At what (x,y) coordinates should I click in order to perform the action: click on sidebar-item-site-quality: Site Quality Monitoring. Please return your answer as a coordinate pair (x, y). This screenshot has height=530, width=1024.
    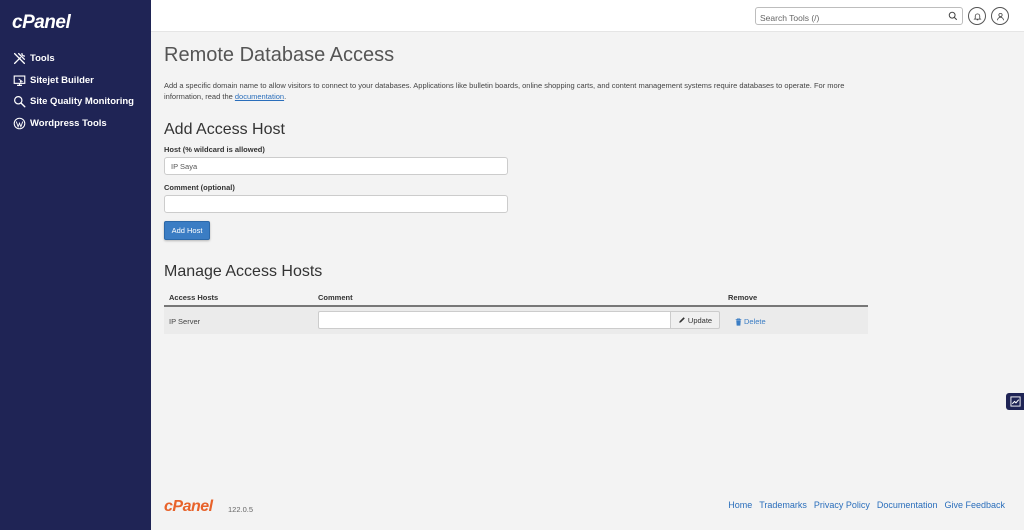
    Looking at the image, I should click on (75, 102).